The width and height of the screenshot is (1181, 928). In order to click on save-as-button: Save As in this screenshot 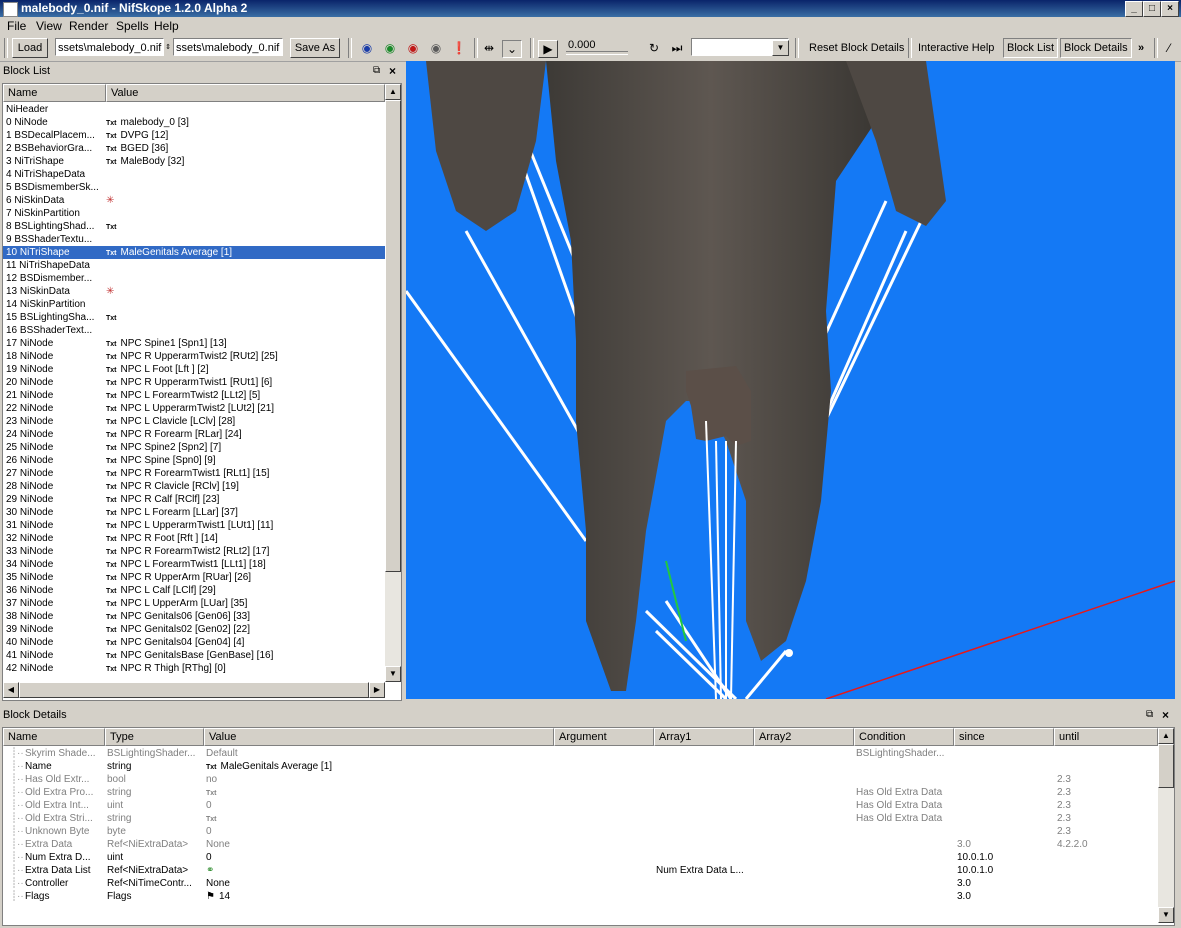, I will do `click(315, 48)`.